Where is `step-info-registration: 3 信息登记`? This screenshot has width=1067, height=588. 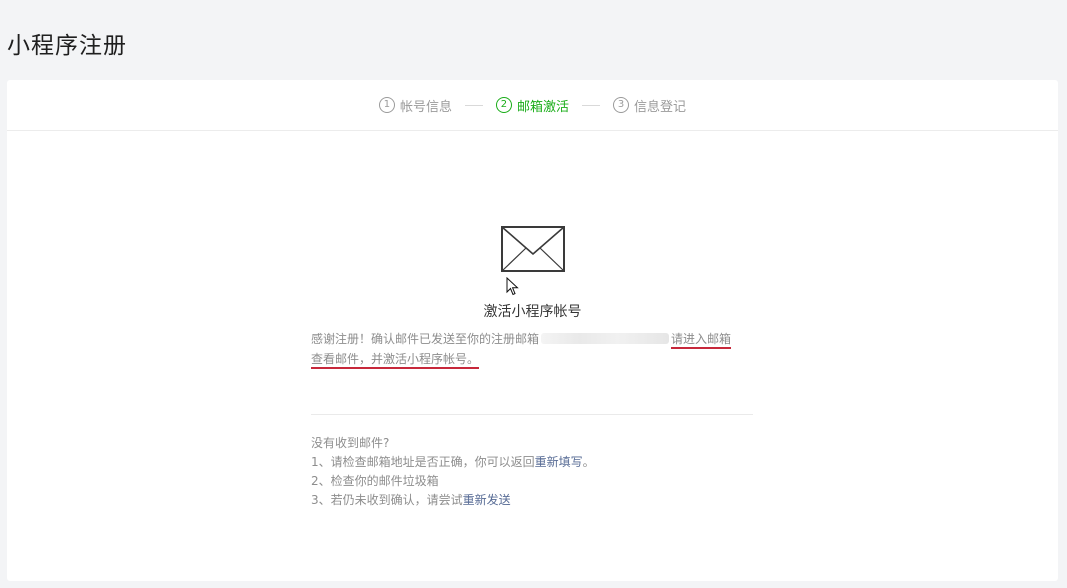 step-info-registration: 3 信息登记 is located at coordinates (649, 105).